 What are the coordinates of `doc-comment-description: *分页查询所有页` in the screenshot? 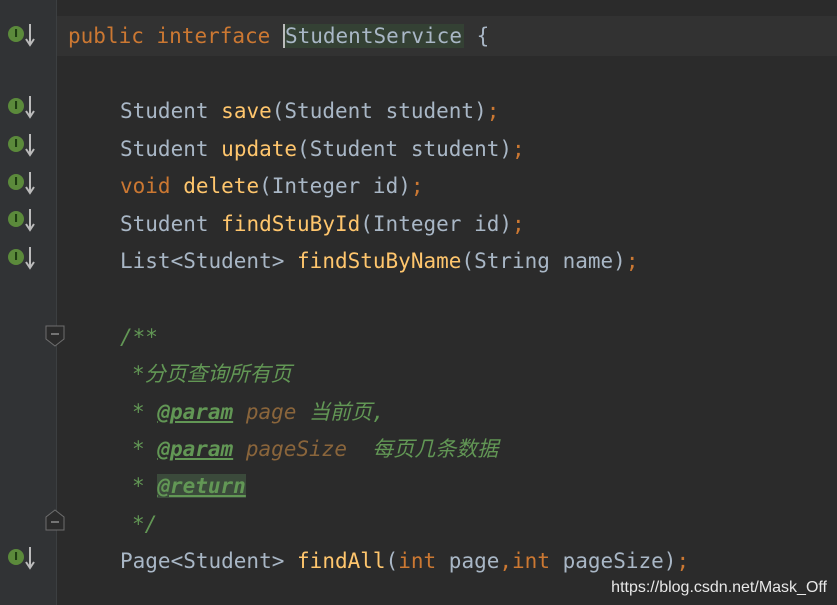 It's located at (212, 374).